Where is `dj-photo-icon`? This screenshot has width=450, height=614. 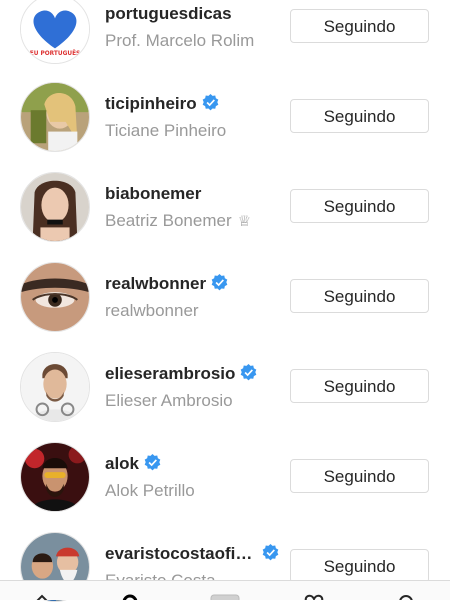 dj-photo-icon is located at coordinates (55, 477).